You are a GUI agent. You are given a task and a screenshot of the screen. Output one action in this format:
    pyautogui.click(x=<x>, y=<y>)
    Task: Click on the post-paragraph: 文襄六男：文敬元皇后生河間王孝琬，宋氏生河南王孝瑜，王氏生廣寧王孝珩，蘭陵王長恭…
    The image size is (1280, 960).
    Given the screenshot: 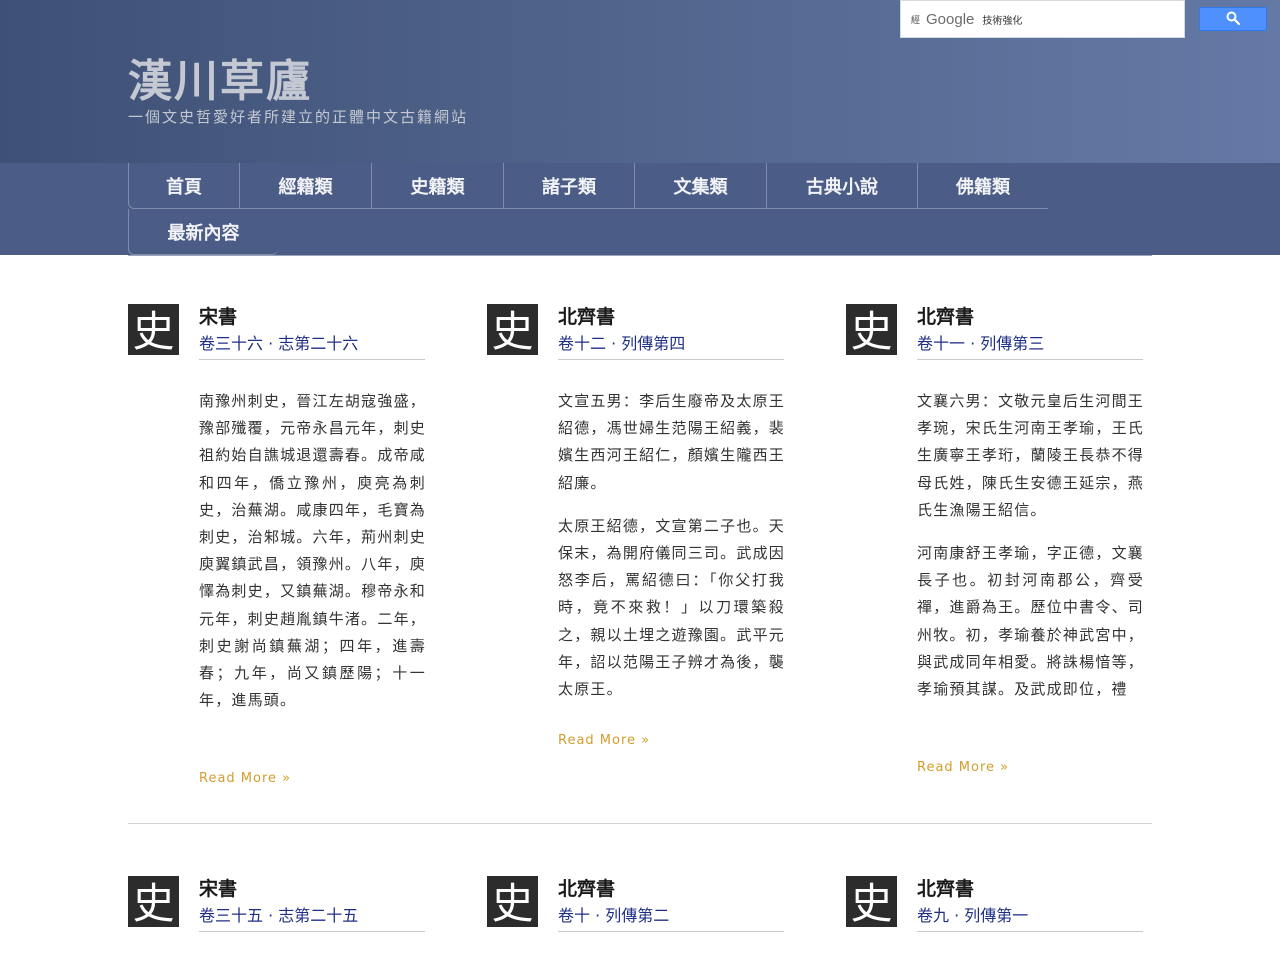 What is the action you would take?
    pyautogui.click(x=1030, y=455)
    